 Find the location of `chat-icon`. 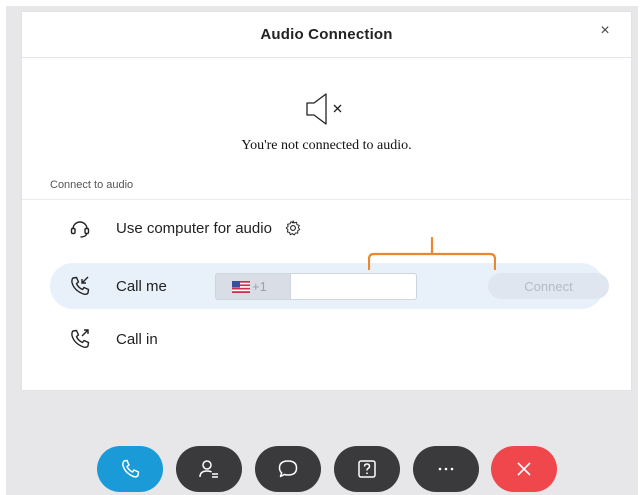

chat-icon is located at coordinates (288, 469).